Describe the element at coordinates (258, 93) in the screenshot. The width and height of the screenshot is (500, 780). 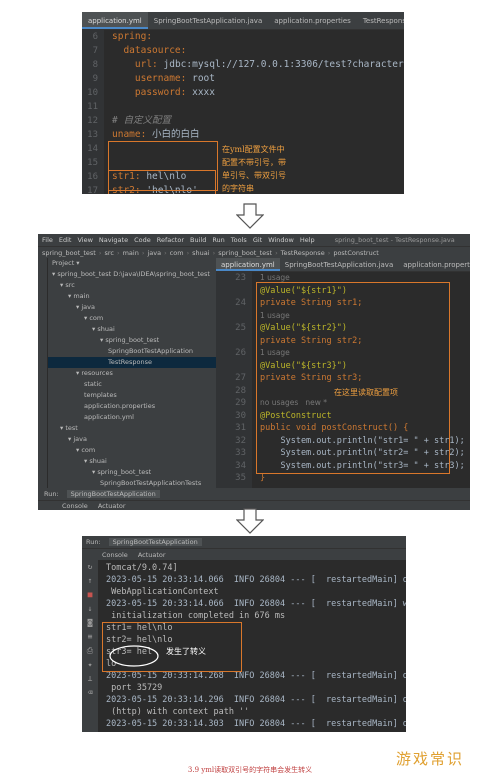
I see `code-line: password: xxxx` at that location.